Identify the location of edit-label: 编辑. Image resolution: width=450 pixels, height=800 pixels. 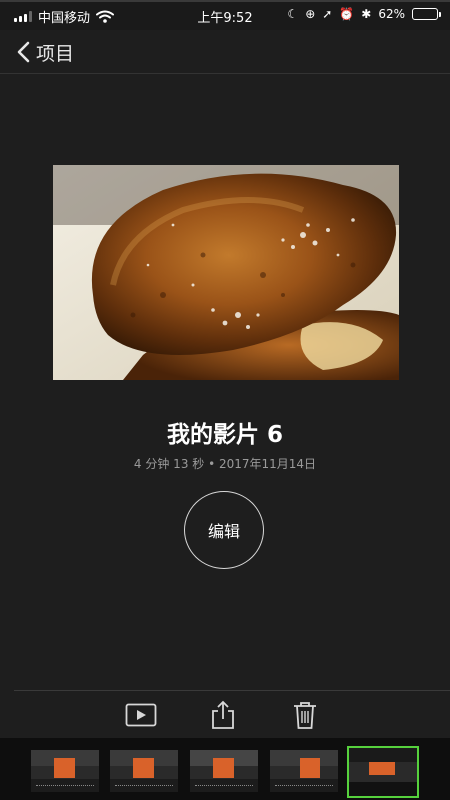
(223, 531).